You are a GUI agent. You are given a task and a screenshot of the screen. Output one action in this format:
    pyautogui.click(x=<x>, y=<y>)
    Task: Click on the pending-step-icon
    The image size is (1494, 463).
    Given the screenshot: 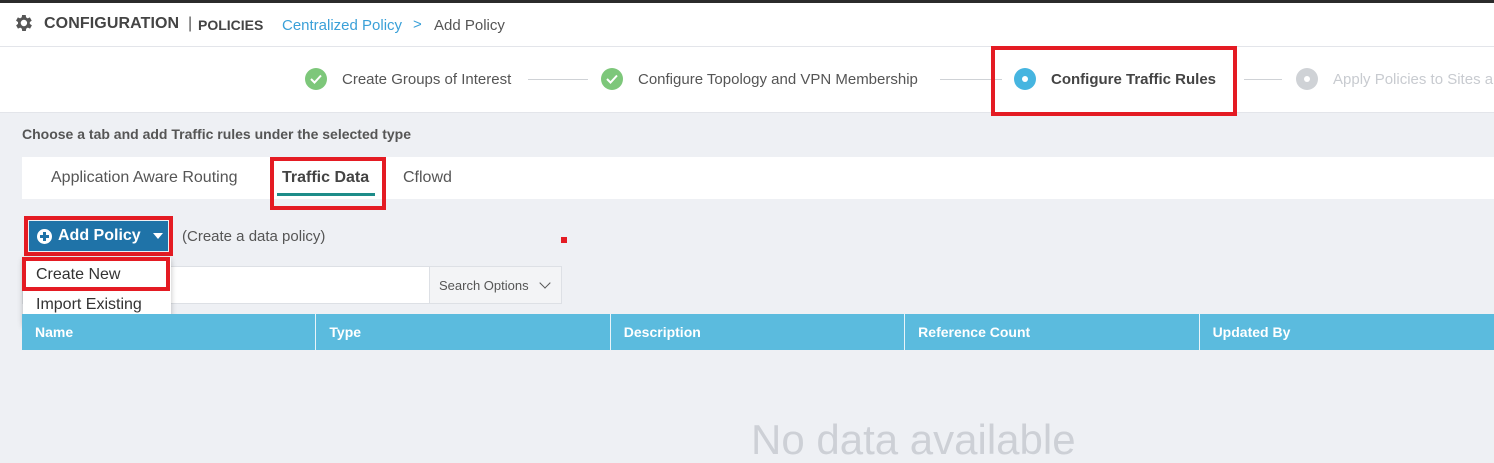 What is the action you would take?
    pyautogui.click(x=1307, y=79)
    